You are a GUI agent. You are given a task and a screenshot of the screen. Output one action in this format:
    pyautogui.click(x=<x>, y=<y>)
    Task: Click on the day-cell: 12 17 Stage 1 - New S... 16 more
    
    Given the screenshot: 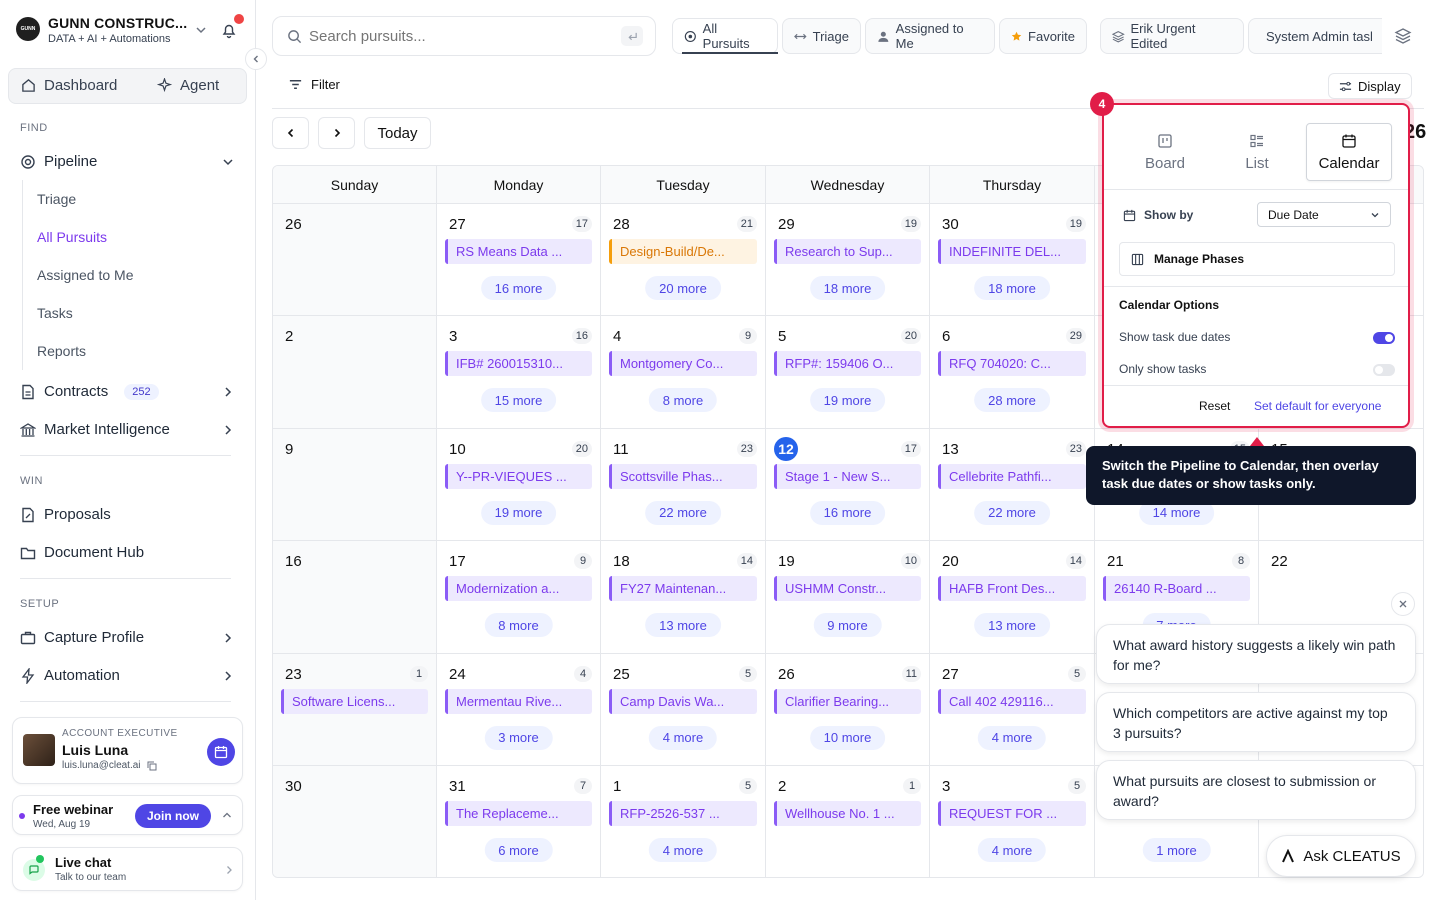 What is the action you would take?
    pyautogui.click(x=848, y=485)
    